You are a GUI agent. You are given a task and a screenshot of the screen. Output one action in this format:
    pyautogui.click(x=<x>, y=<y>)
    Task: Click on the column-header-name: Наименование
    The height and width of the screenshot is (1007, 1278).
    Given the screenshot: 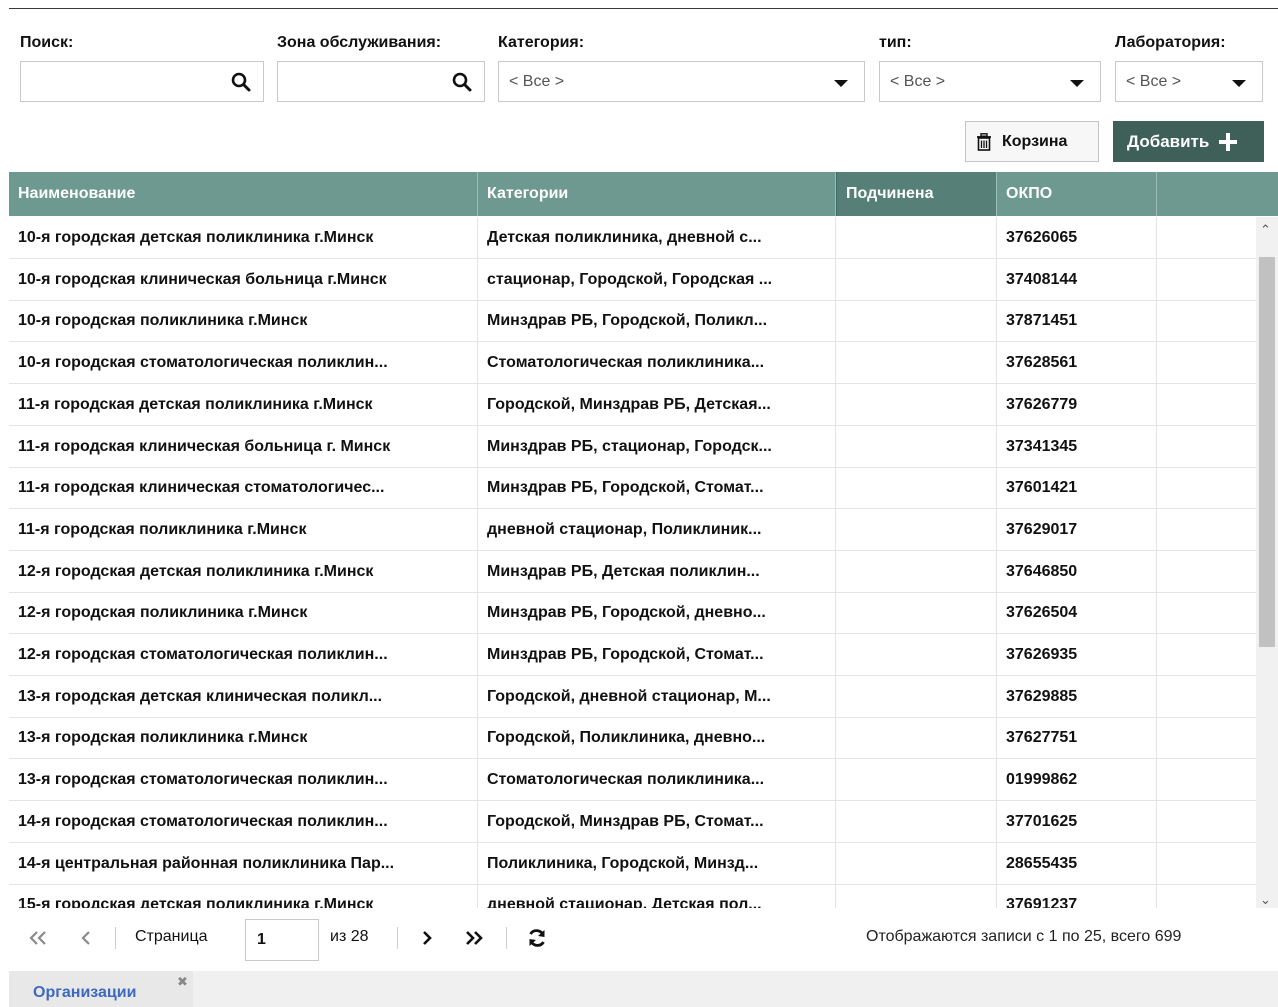 What is the action you would take?
    pyautogui.click(x=243, y=194)
    